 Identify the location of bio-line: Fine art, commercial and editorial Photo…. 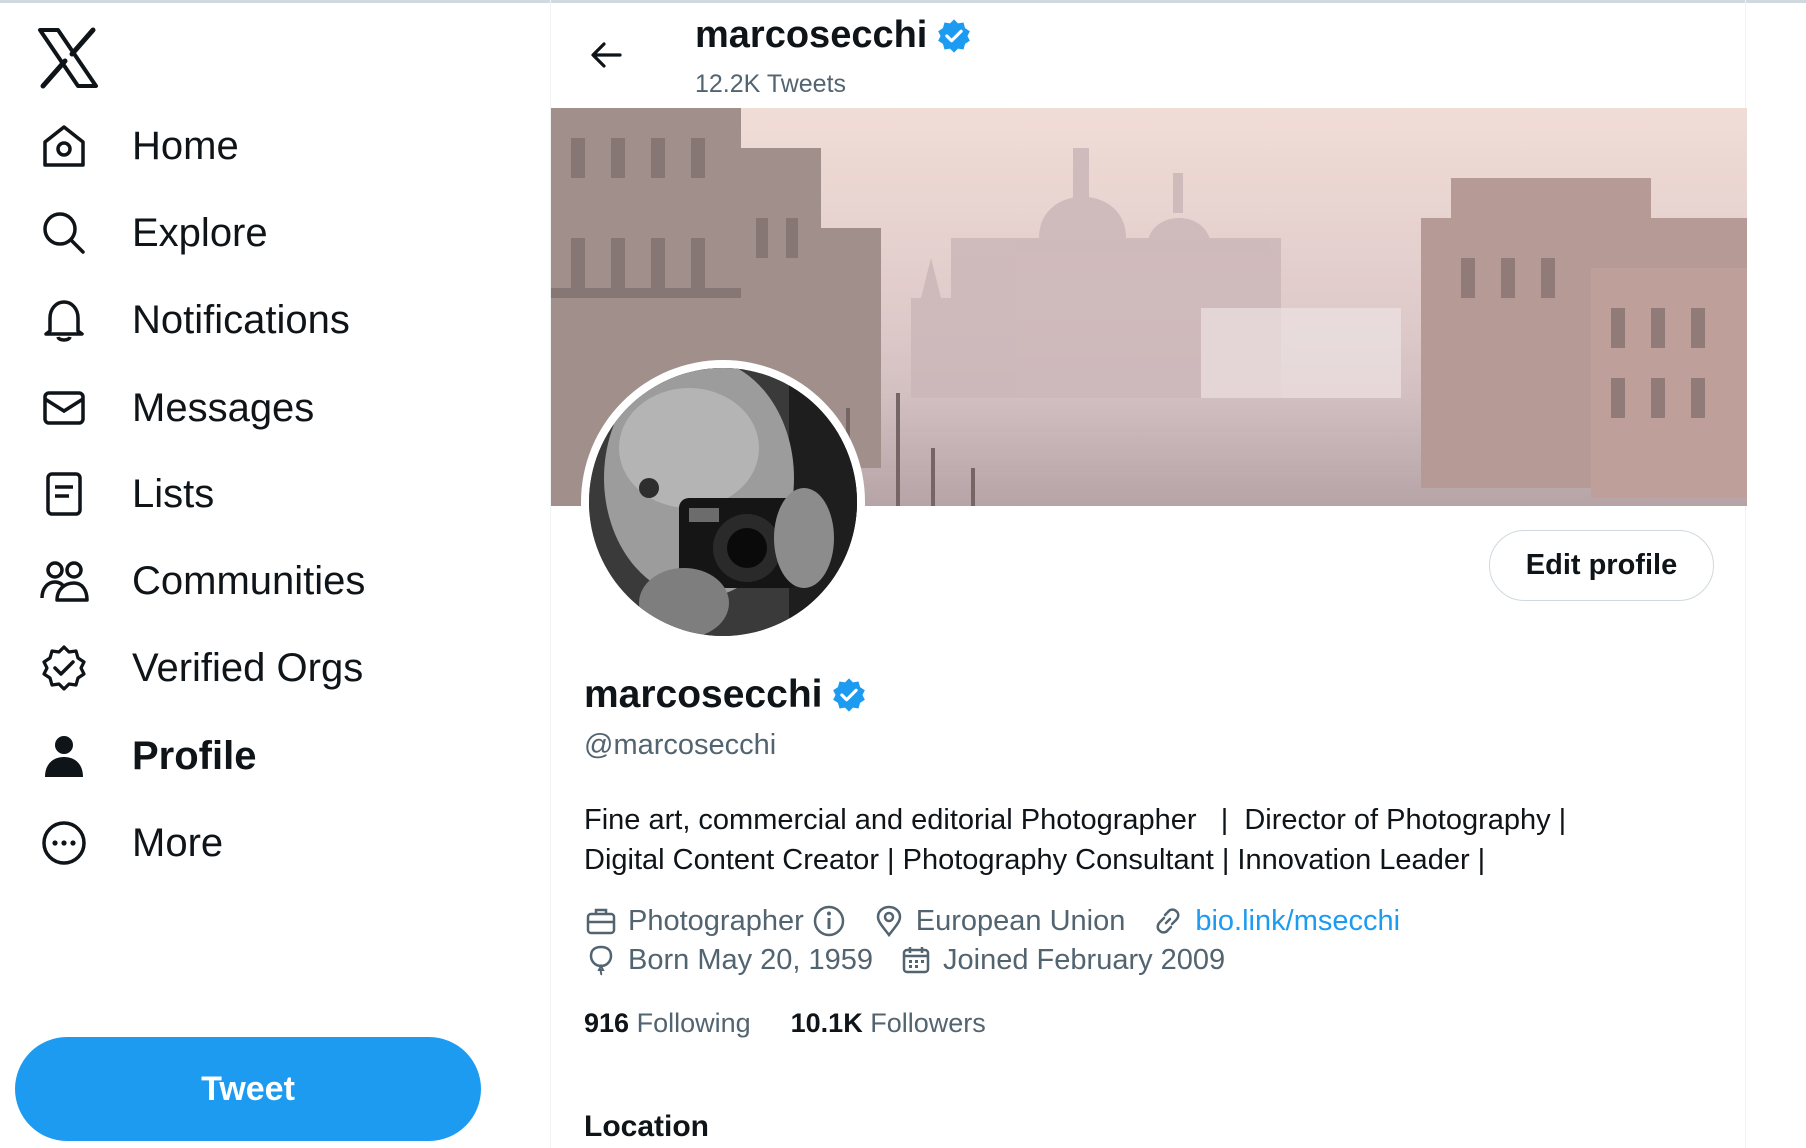
(1075, 820).